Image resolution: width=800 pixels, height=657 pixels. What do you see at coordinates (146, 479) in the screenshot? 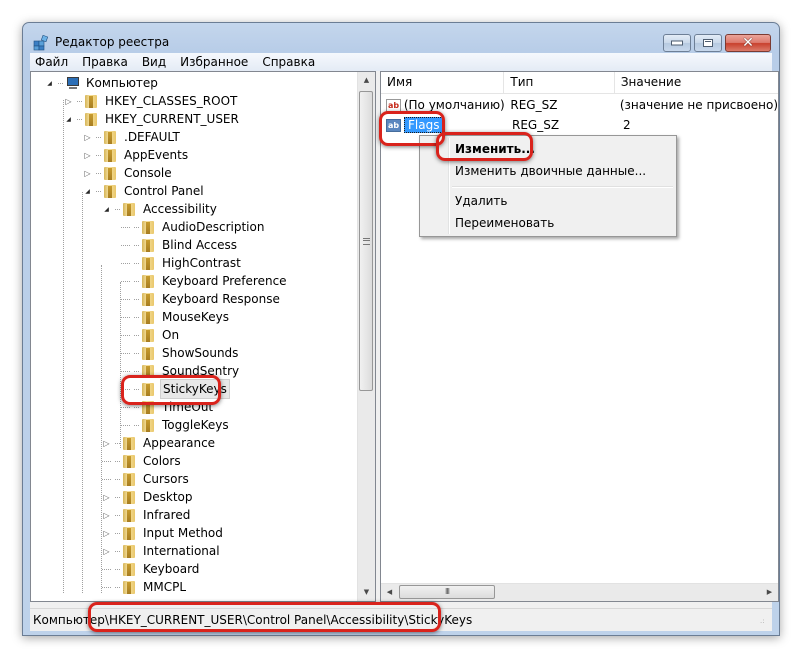
I see `tree-item: Cursors` at bounding box center [146, 479].